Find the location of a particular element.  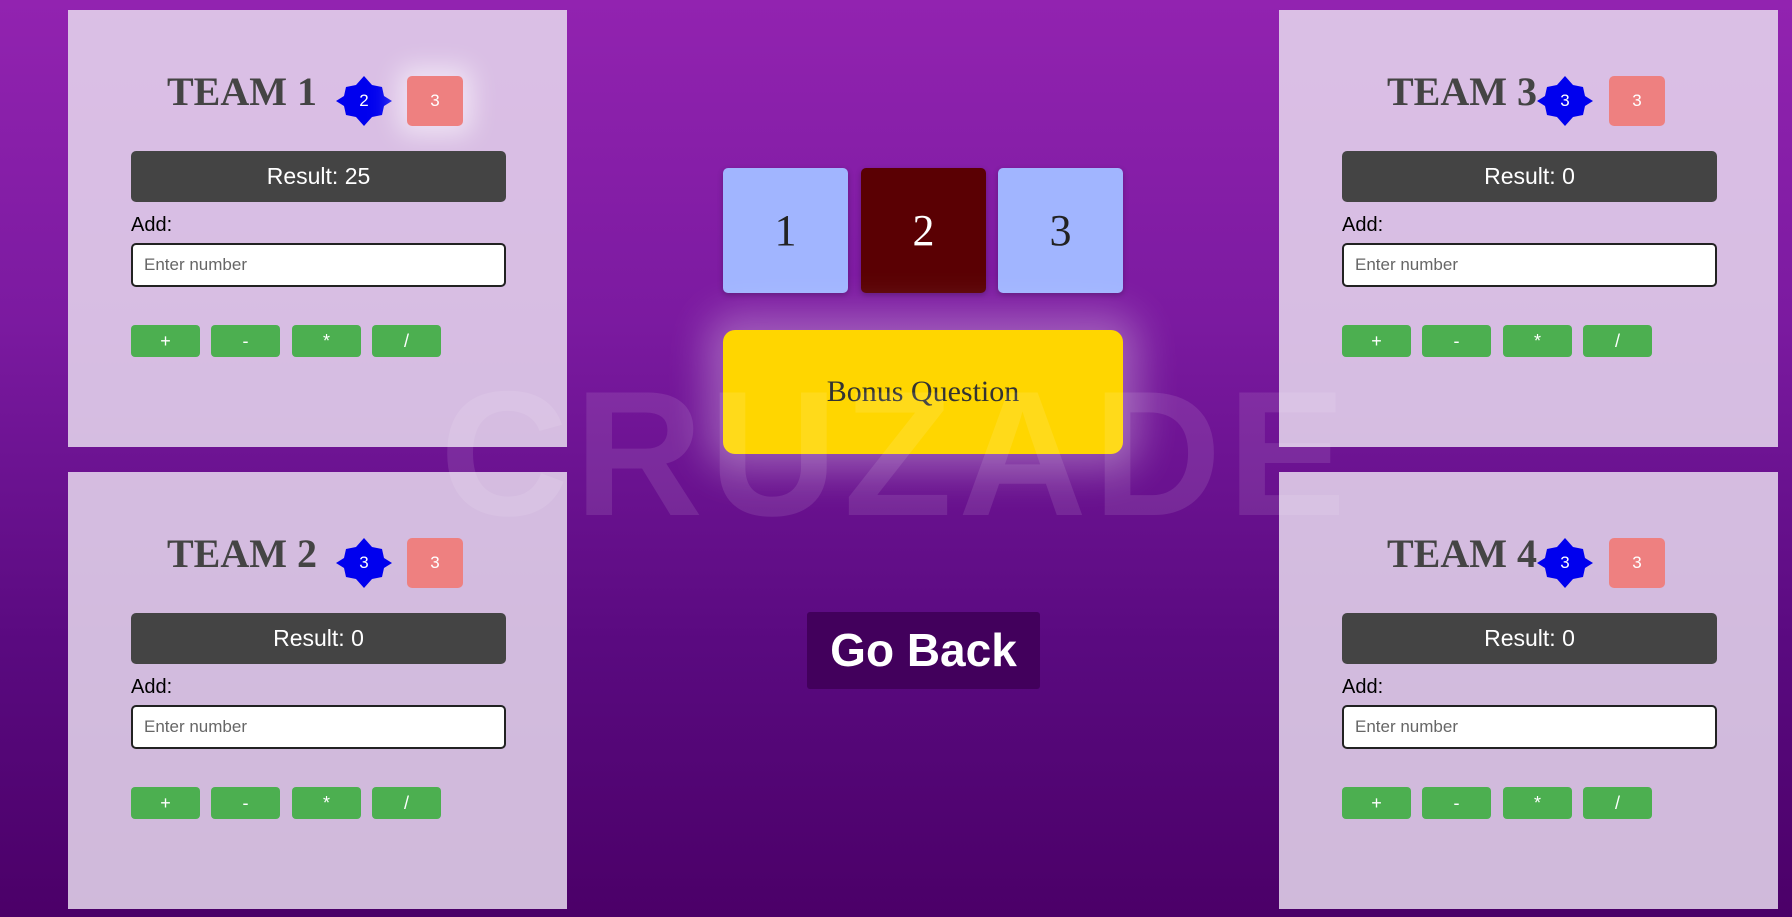

team-2-multiply-button: * is located at coordinates (326, 803).